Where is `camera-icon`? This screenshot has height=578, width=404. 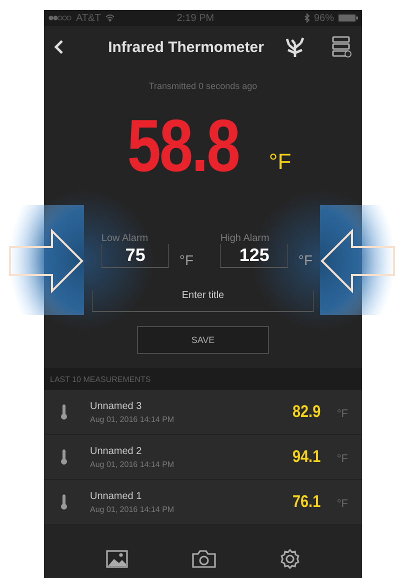 camera-icon is located at coordinates (204, 559).